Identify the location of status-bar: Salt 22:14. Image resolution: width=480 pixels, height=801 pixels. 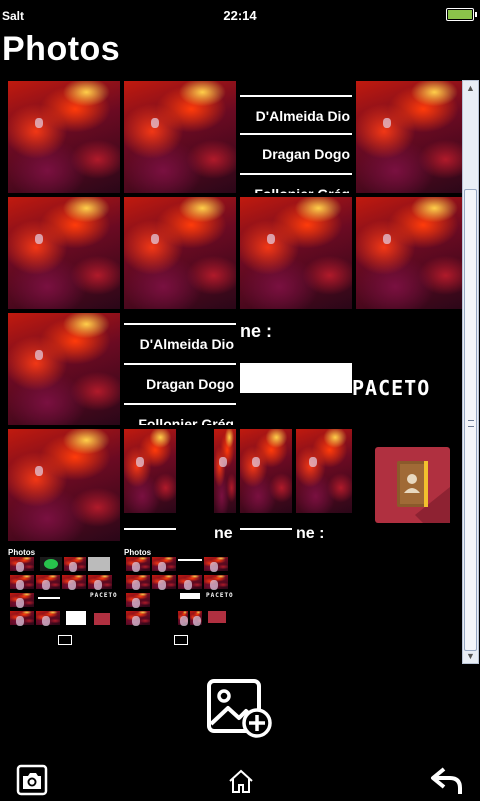
(240, 15).